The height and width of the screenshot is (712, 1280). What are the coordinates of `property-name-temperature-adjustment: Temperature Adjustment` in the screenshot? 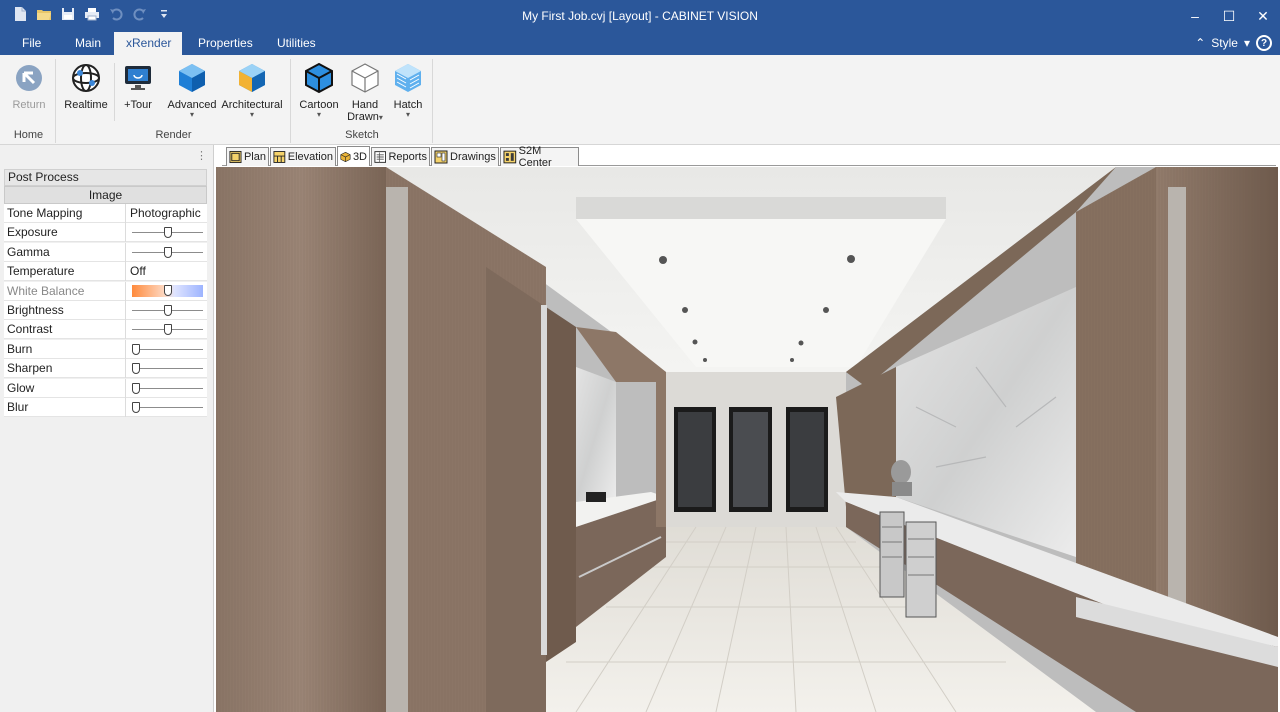 It's located at (65, 279).